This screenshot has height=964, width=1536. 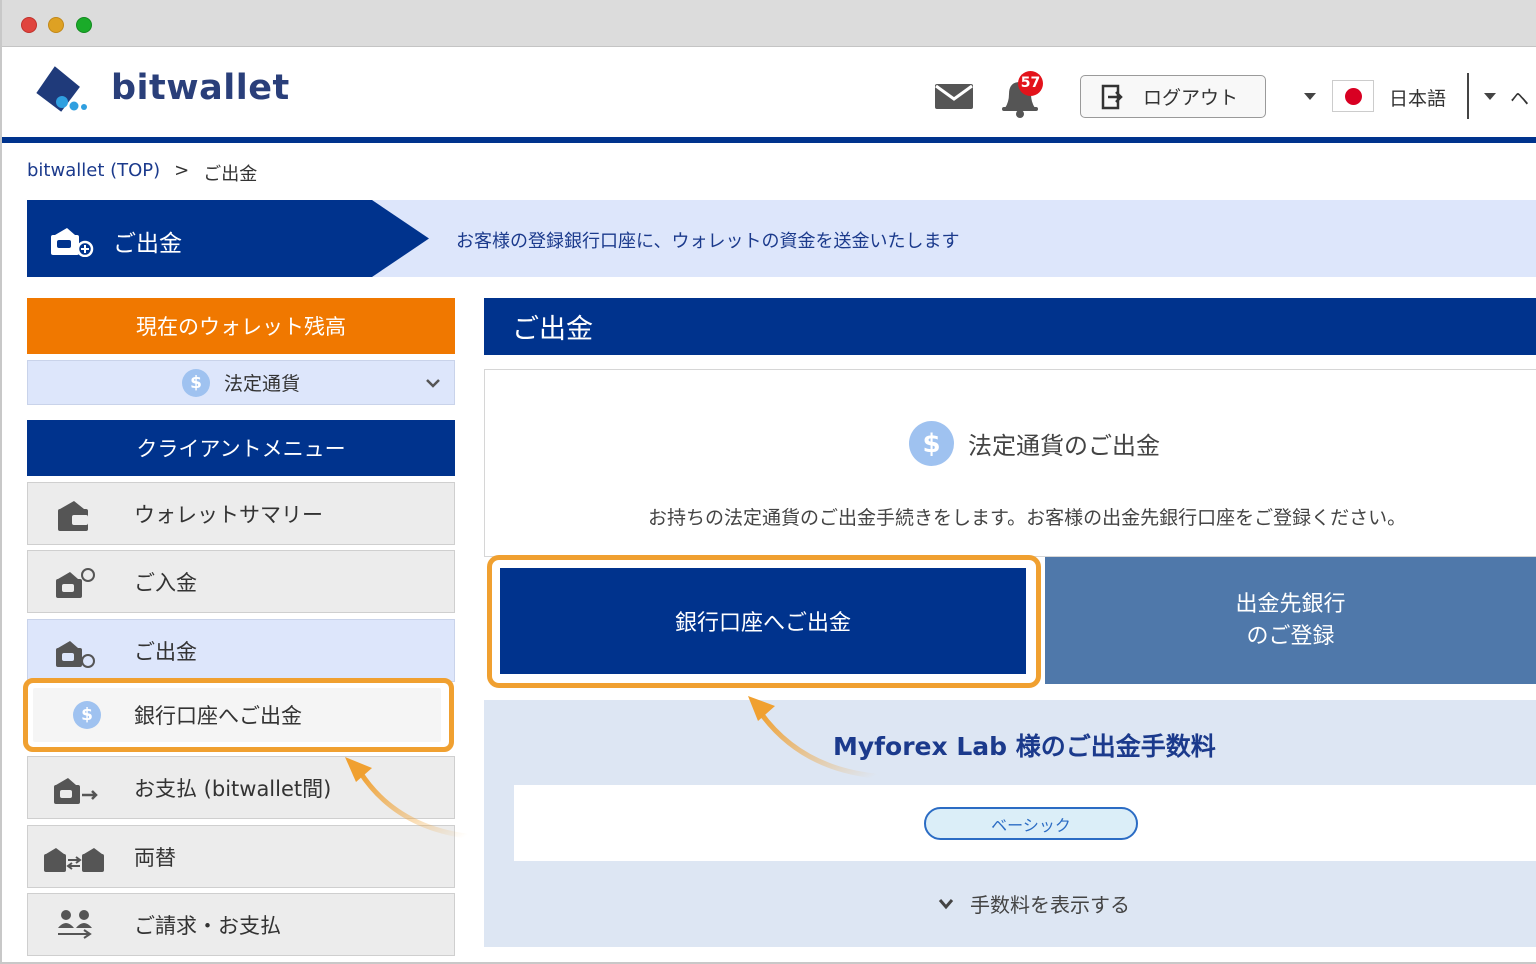 What do you see at coordinates (238, 715) in the screenshot?
I see `sidebar-highlight-frame` at bounding box center [238, 715].